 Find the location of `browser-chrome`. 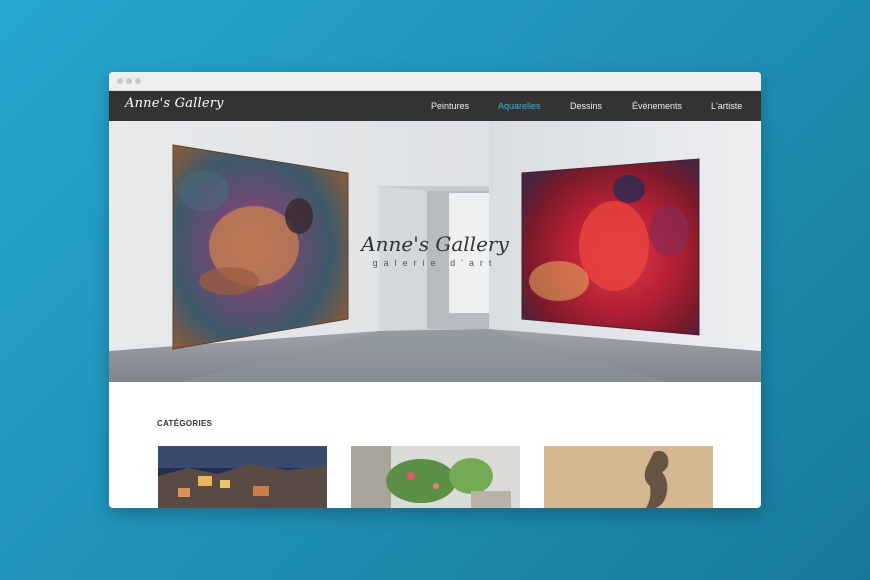

browser-chrome is located at coordinates (435, 81).